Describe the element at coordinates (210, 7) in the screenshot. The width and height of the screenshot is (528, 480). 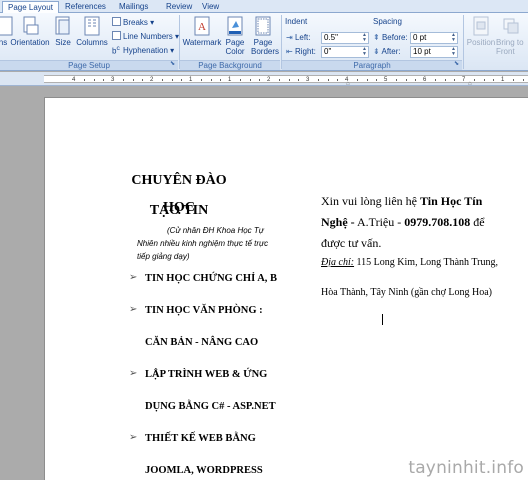
I see `tab-view: View` at that location.